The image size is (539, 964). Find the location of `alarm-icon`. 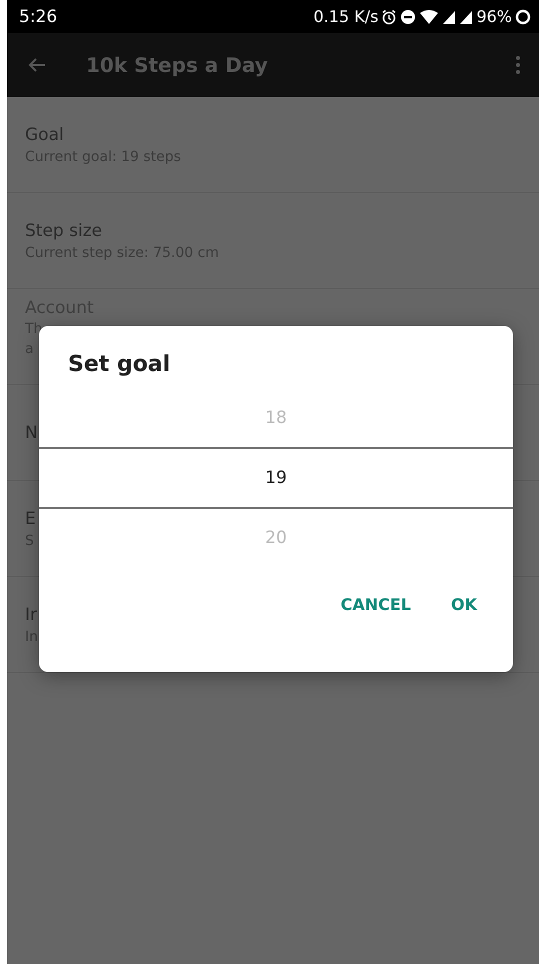

alarm-icon is located at coordinates (389, 16).